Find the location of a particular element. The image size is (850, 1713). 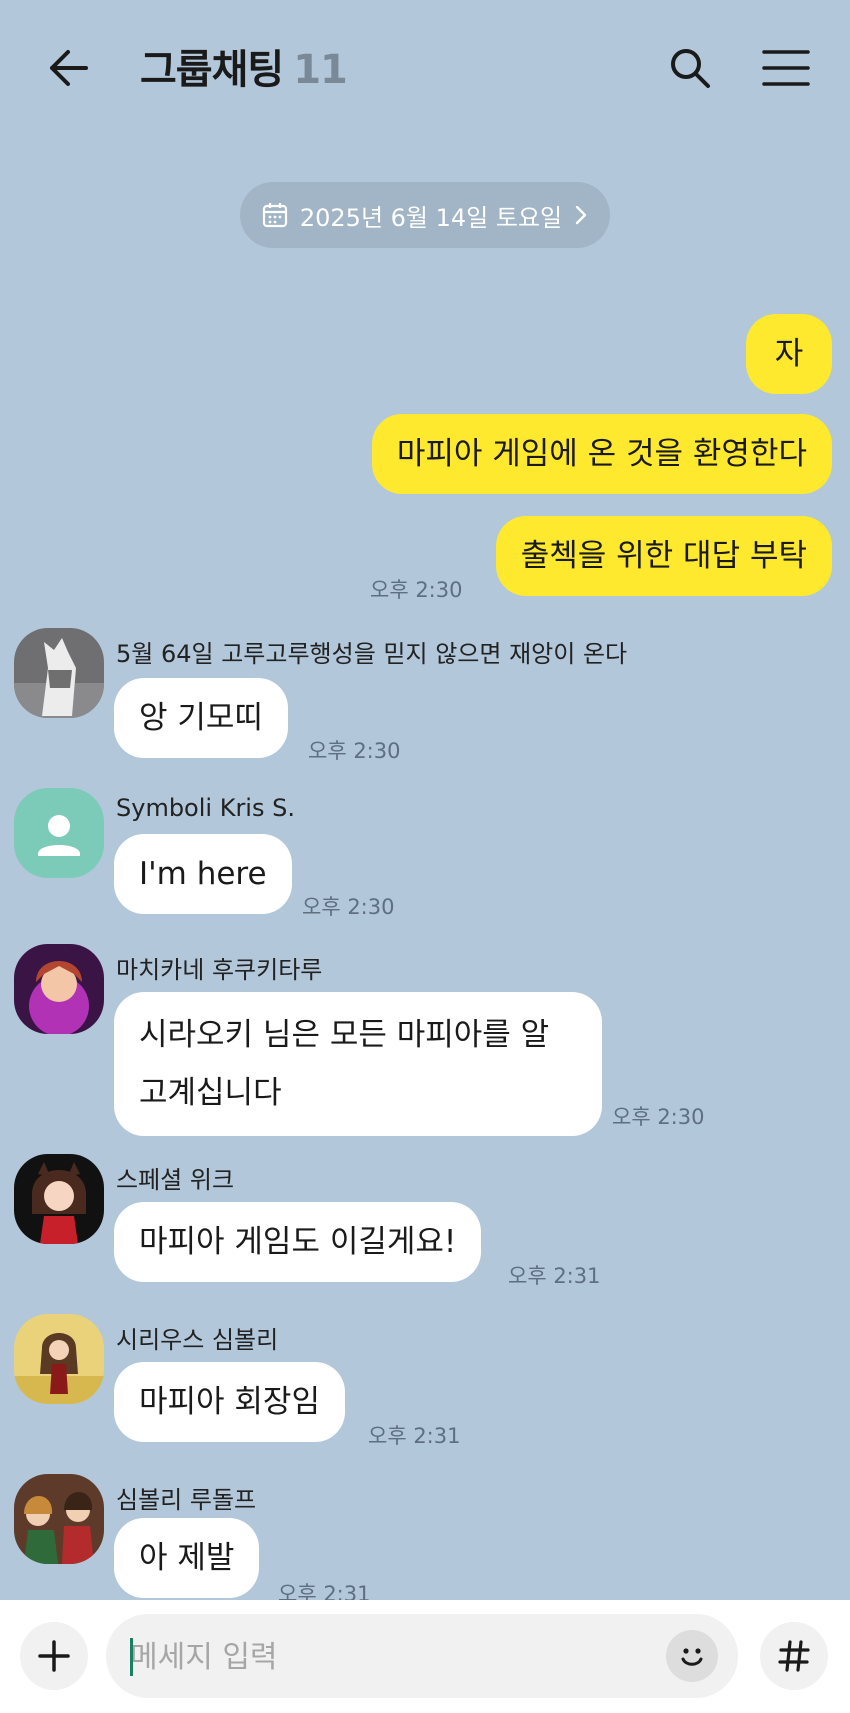

their-message-bubble: 마피아 게임도 이길게요! is located at coordinates (298, 1242).